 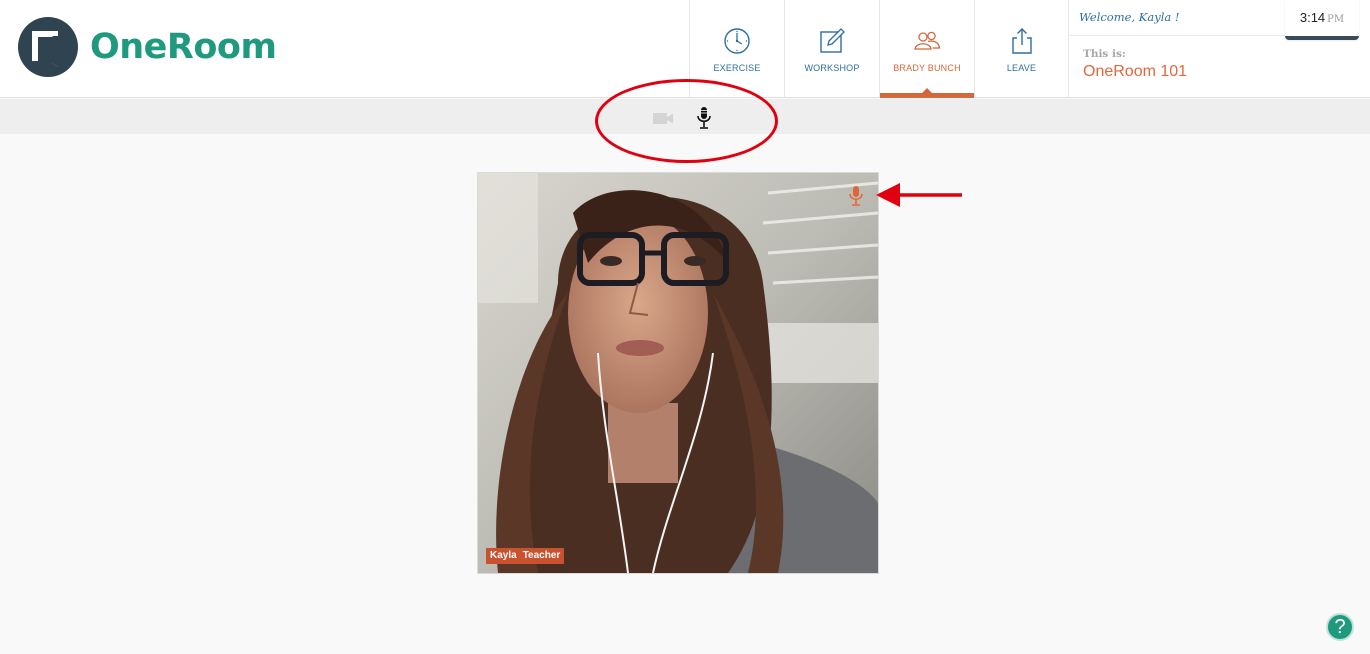 I want to click on logo: OneRoom, so click(x=147, y=47).